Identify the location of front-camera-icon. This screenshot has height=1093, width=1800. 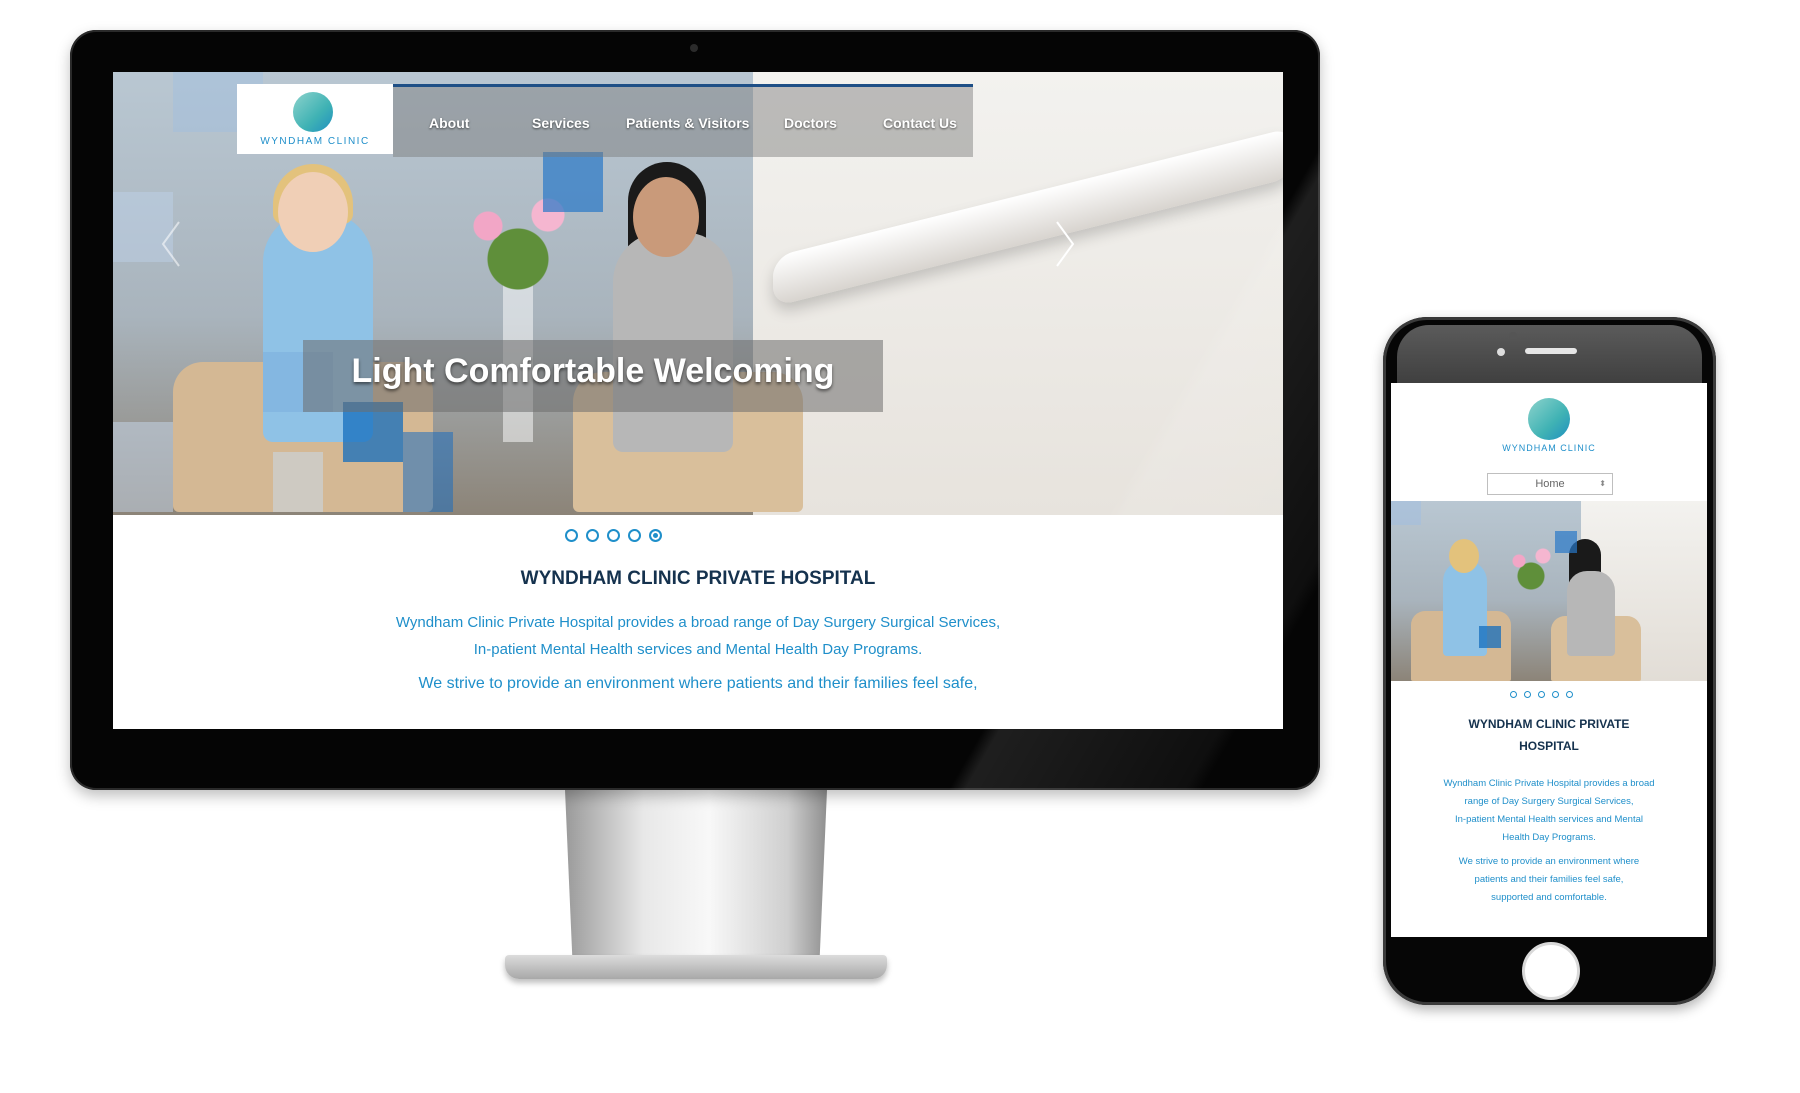
(1513, 336).